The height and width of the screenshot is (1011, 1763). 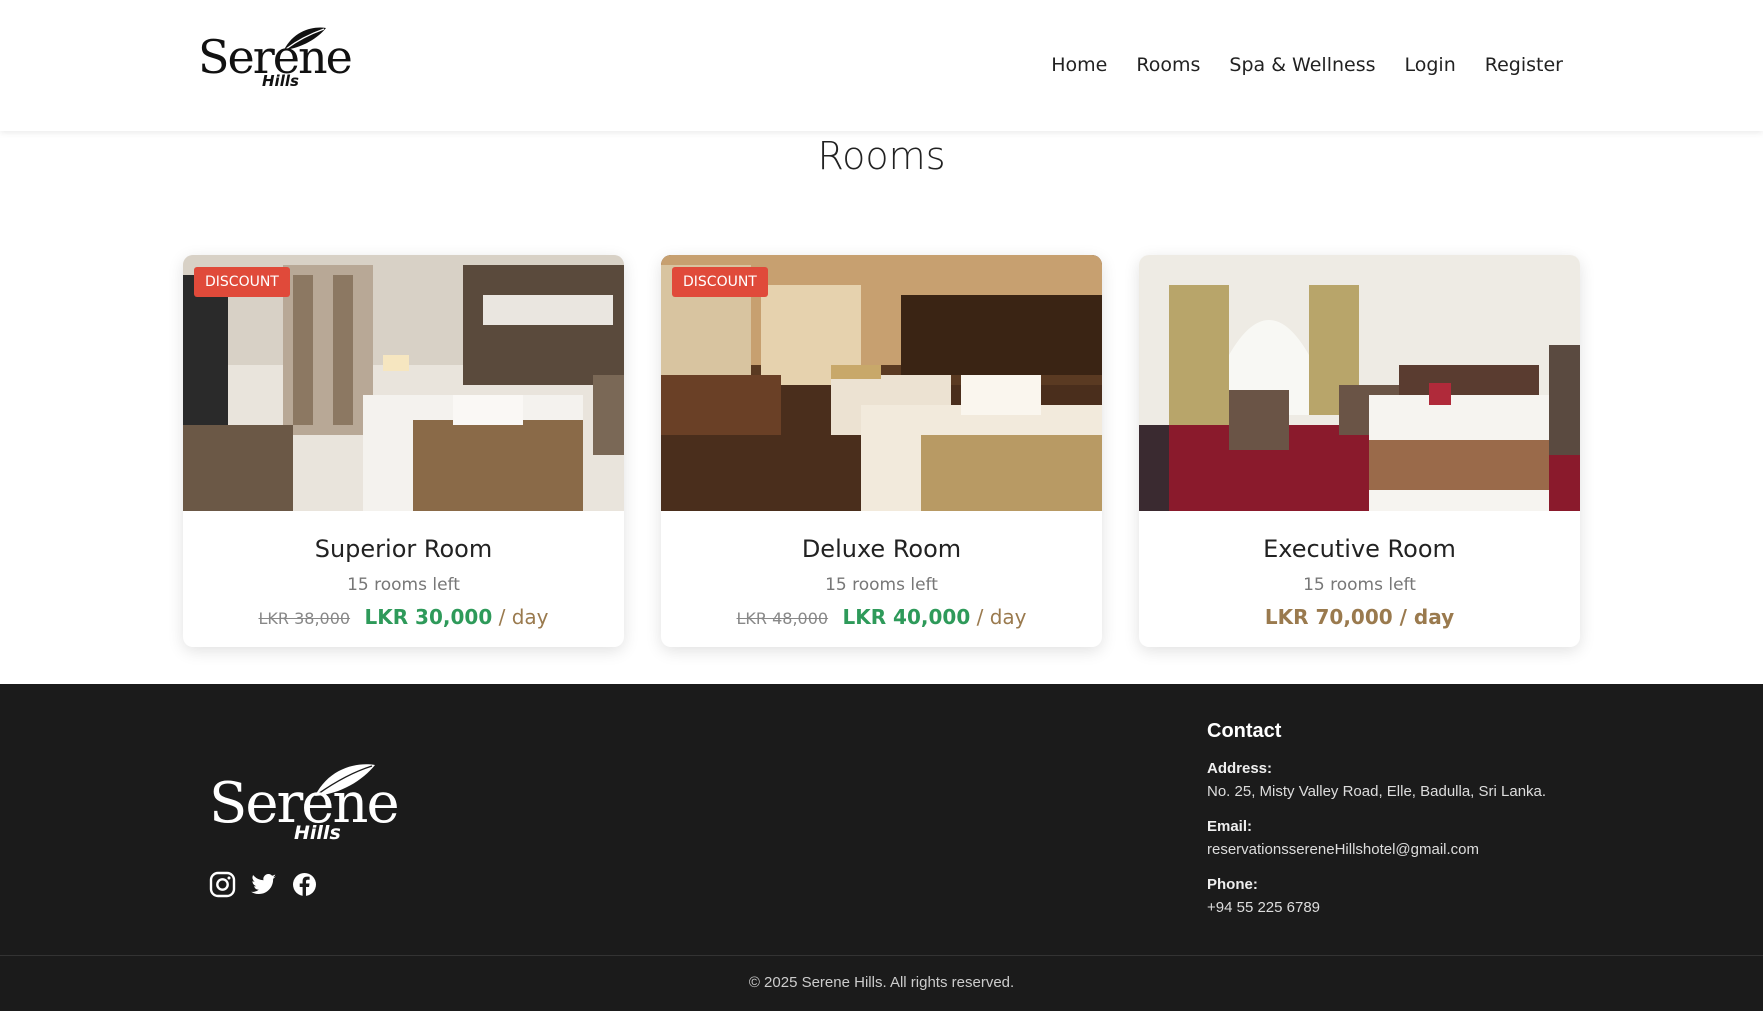 What do you see at coordinates (304, 884) in the screenshot?
I see `facebook-icon` at bounding box center [304, 884].